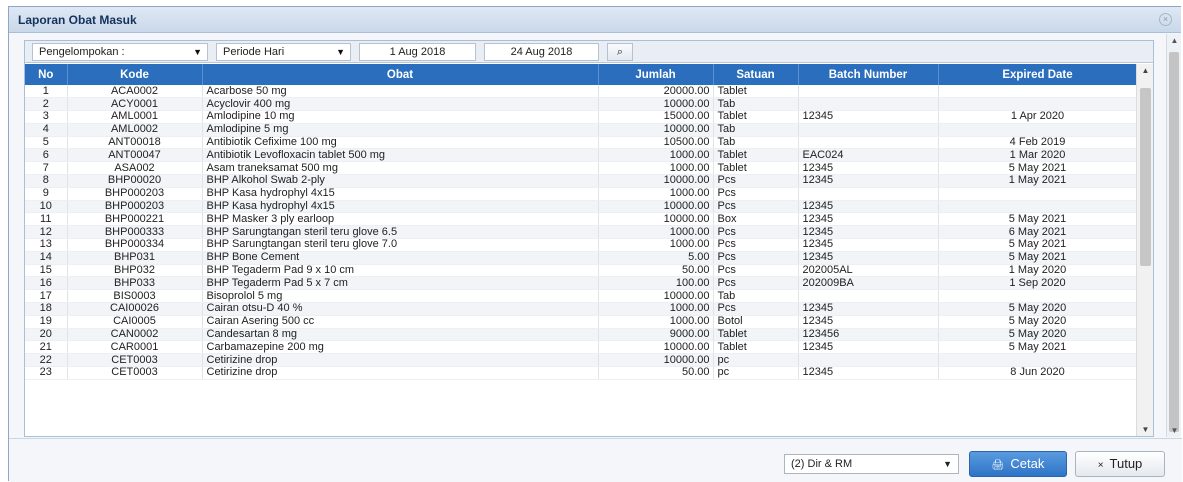 The height and width of the screenshot is (482, 1183). What do you see at coordinates (656, 92) in the screenshot?
I see `cell-jumlah: 20000.00` at bounding box center [656, 92].